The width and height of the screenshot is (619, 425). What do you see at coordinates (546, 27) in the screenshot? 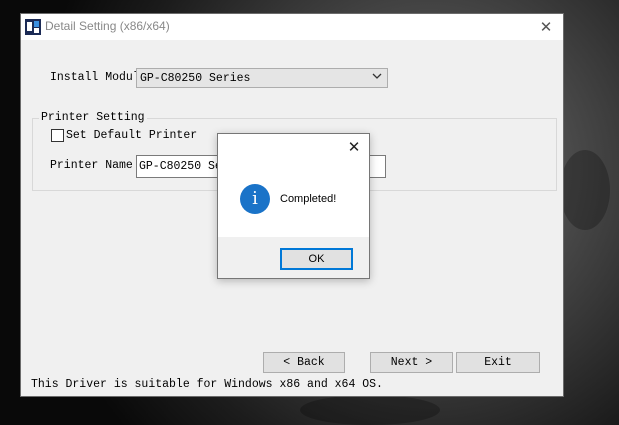
I see `close-icon: ✕` at bounding box center [546, 27].